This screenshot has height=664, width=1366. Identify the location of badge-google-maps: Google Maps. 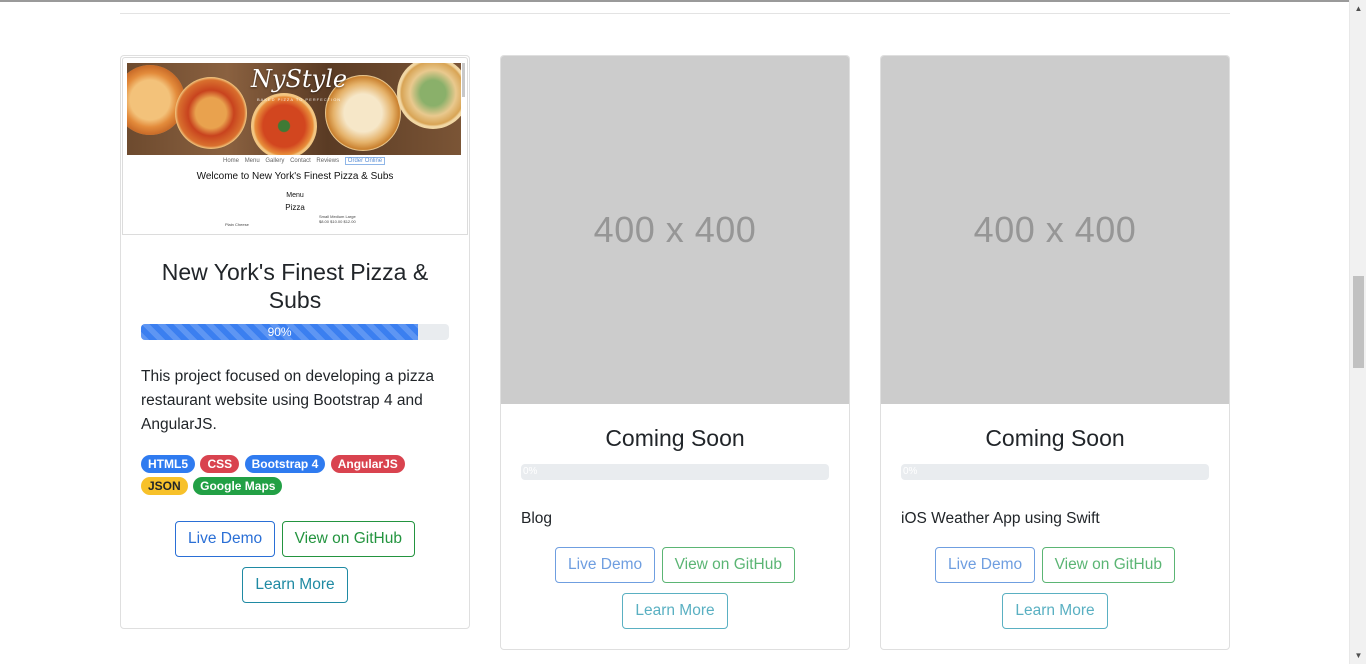
(238, 486).